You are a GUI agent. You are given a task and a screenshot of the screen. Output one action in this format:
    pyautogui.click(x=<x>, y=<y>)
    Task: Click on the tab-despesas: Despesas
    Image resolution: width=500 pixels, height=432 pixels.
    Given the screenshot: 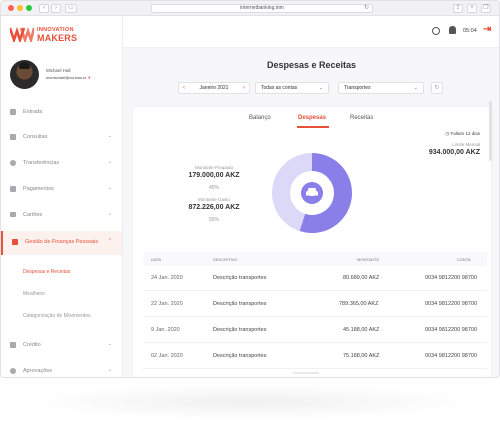 What is the action you would take?
    pyautogui.click(x=312, y=118)
    